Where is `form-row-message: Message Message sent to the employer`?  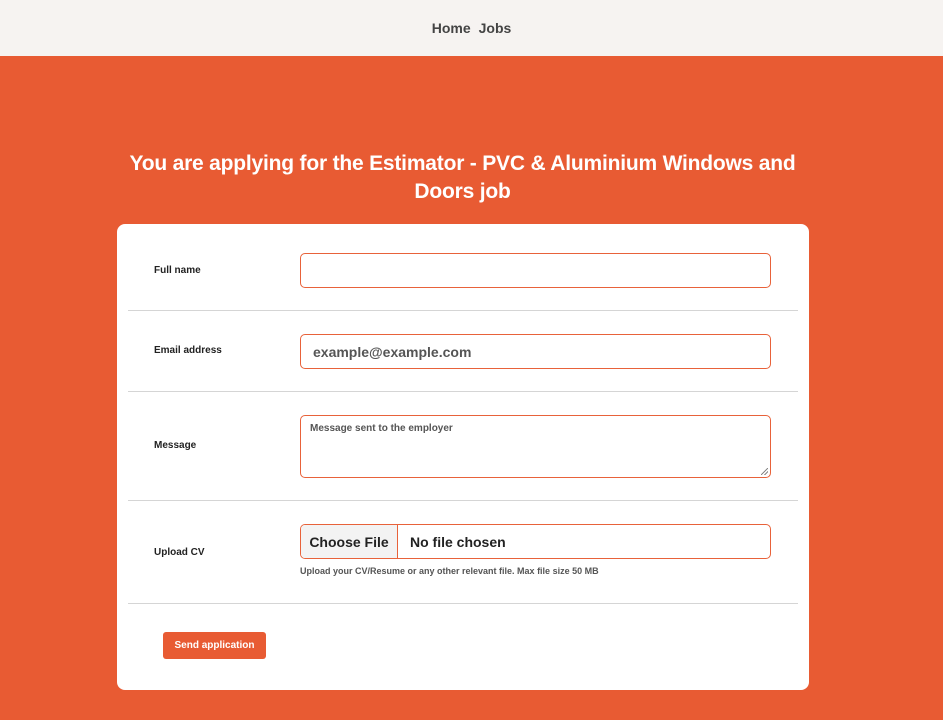
form-row-message: Message Message sent to the employer is located at coordinates (463, 446).